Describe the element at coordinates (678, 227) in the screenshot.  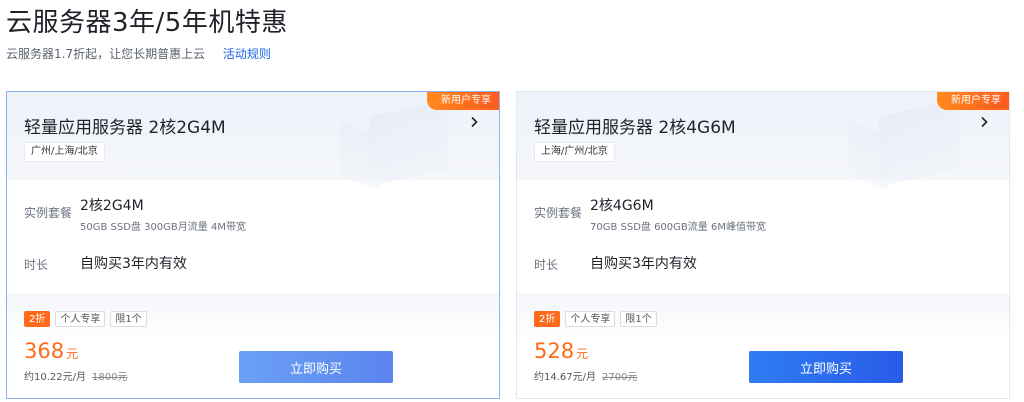
I see `spec-detail: 70GB SSD盘 600GB流量 6M峰值带宽` at that location.